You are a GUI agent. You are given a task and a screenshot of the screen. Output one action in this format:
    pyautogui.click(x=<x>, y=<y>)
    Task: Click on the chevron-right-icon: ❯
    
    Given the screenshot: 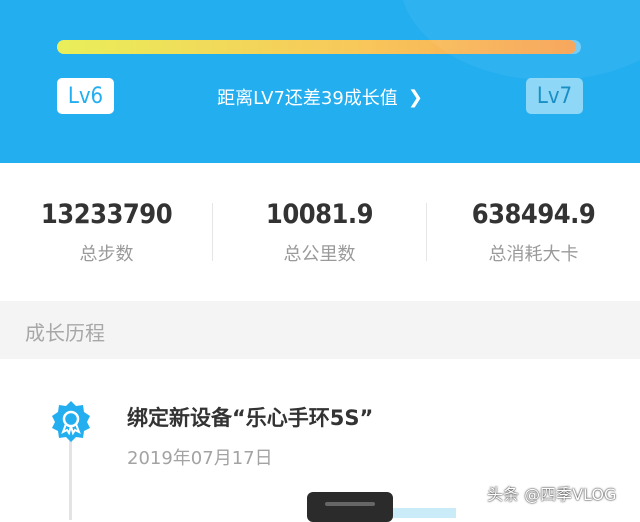 What is the action you would take?
    pyautogui.click(x=415, y=97)
    